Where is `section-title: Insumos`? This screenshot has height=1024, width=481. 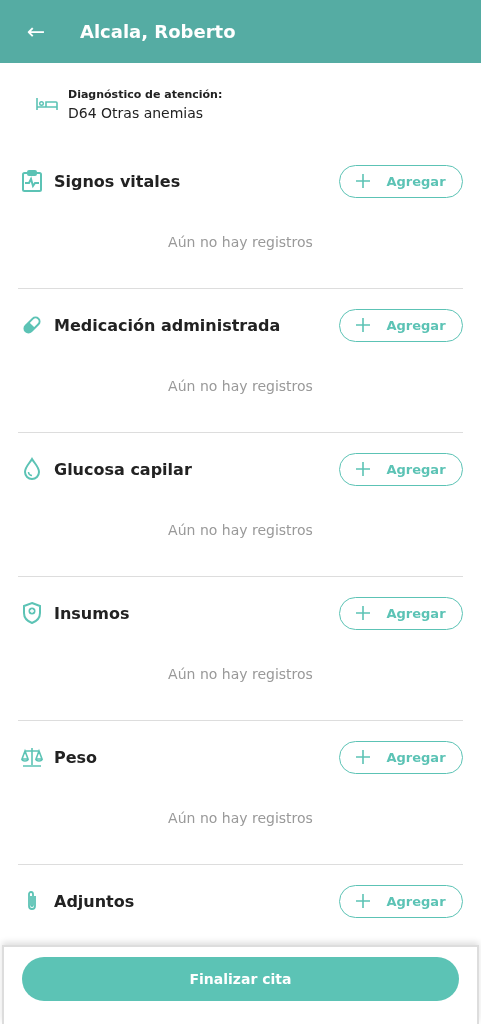 section-title: Insumos is located at coordinates (92, 613).